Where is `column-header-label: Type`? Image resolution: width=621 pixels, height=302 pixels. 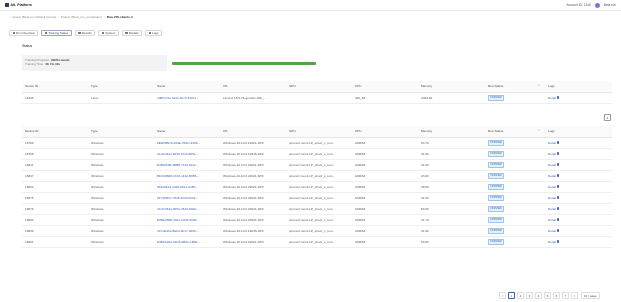
column-header-label: Type is located at coordinates (94, 131).